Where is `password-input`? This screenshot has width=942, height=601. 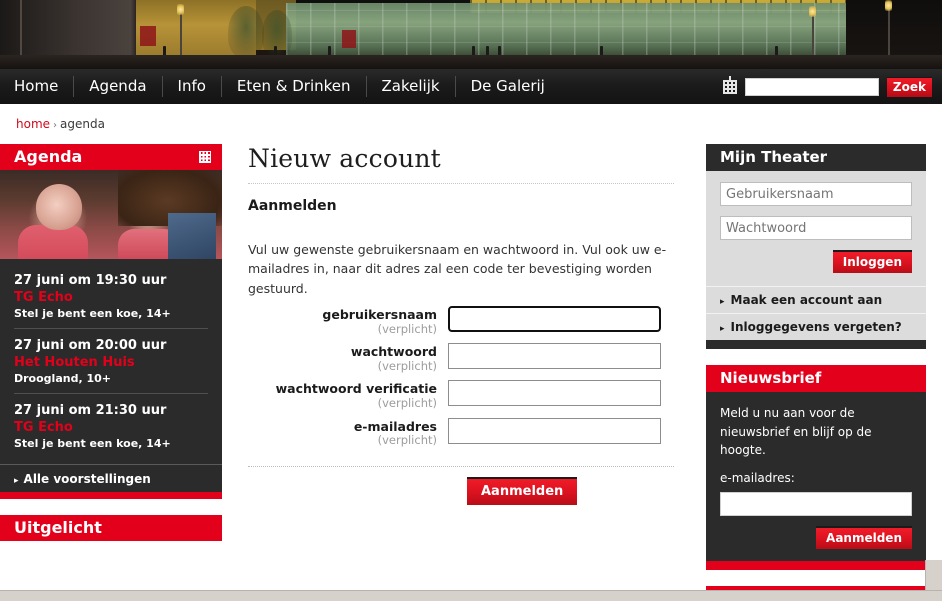
password-input is located at coordinates (554, 356).